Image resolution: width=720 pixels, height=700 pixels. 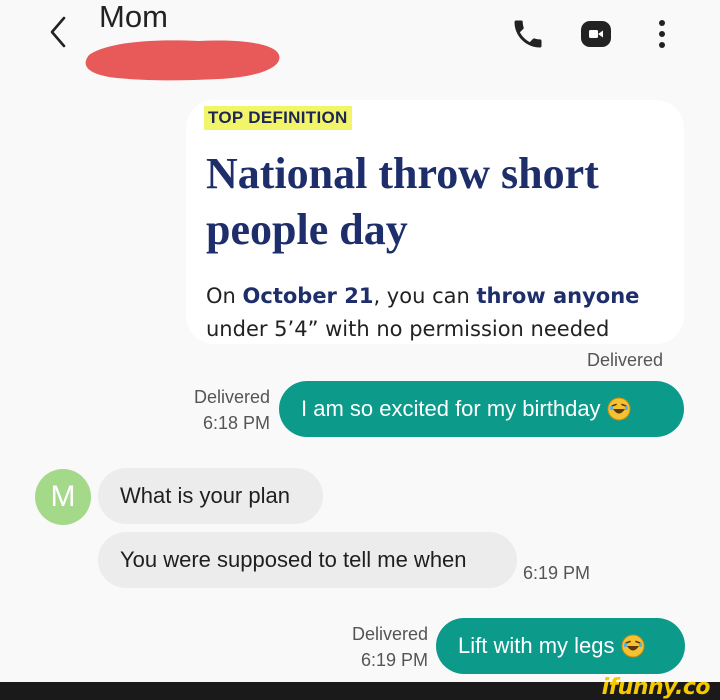 What do you see at coordinates (205, 495) in the screenshot?
I see `message-text: What is your plan` at bounding box center [205, 495].